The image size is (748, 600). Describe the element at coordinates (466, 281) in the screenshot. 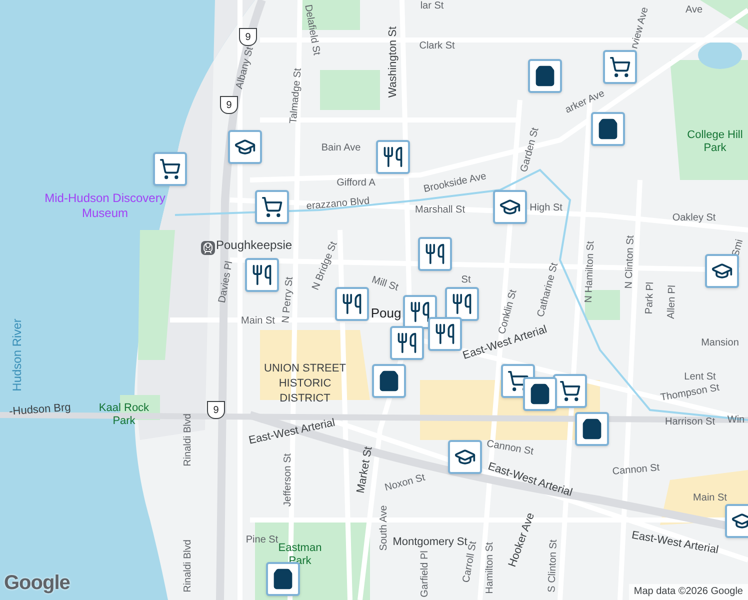

I see `street-label: St` at that location.